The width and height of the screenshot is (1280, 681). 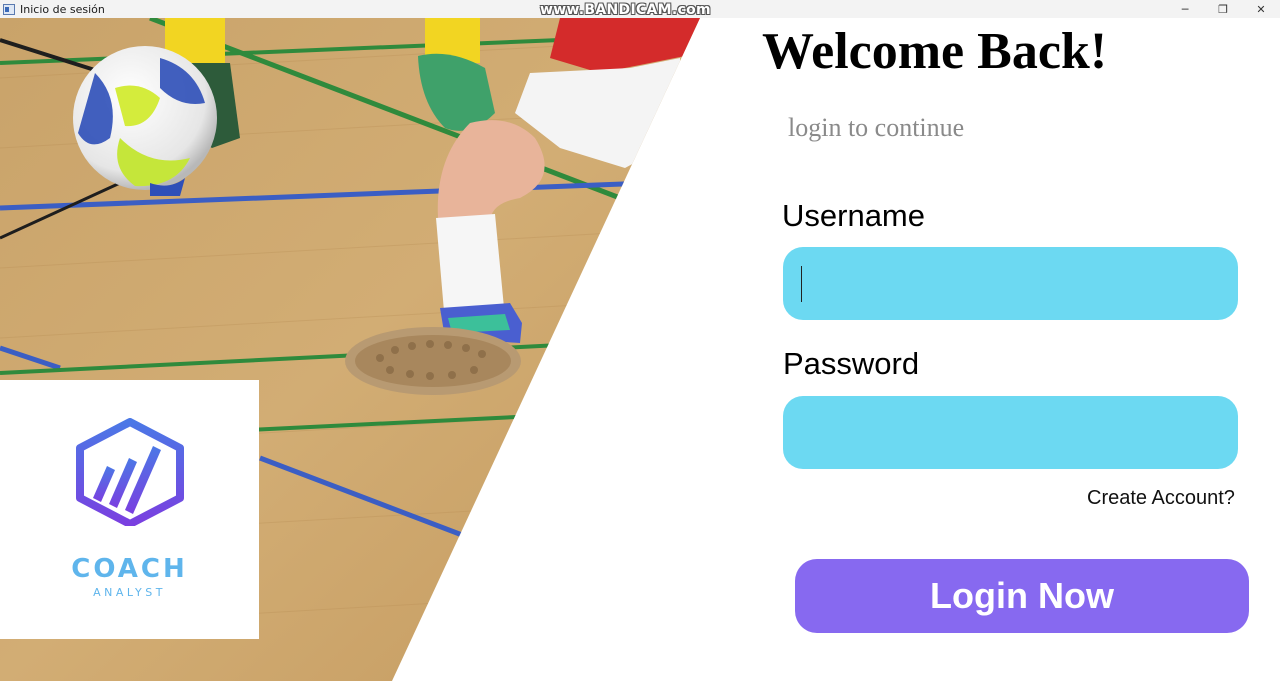 I want to click on window-controls: ─ ❐ ✕, so click(x=1223, y=9).